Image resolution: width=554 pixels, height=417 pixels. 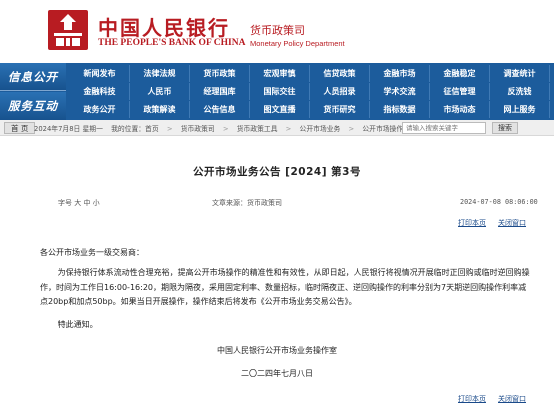 What do you see at coordinates (340, 73) in the screenshot?
I see `nav-item: 信贷政策` at bounding box center [340, 73].